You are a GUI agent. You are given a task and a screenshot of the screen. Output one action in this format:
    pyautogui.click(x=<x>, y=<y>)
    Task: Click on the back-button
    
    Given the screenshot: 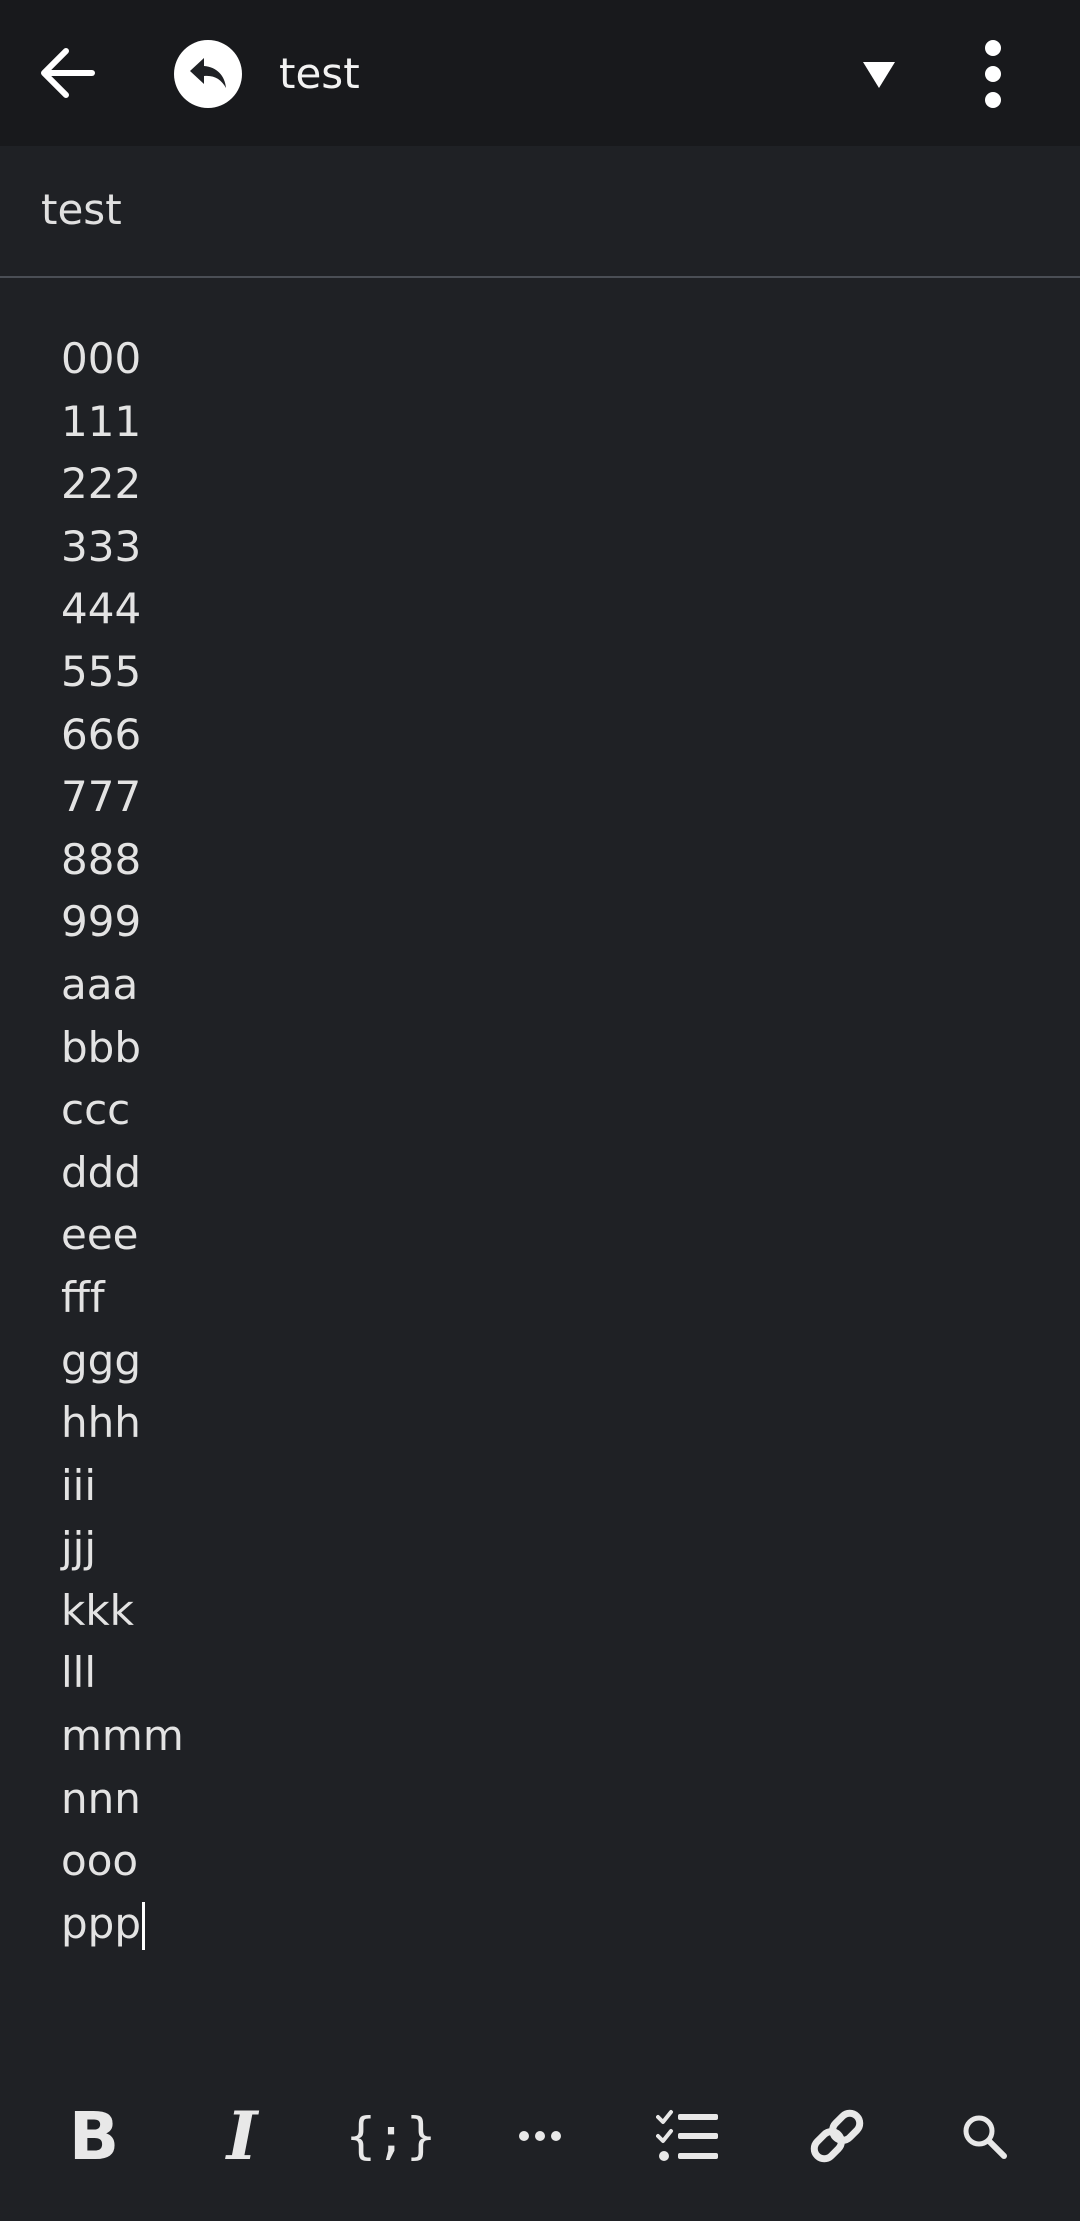 What is the action you would take?
    pyautogui.click(x=67, y=73)
    